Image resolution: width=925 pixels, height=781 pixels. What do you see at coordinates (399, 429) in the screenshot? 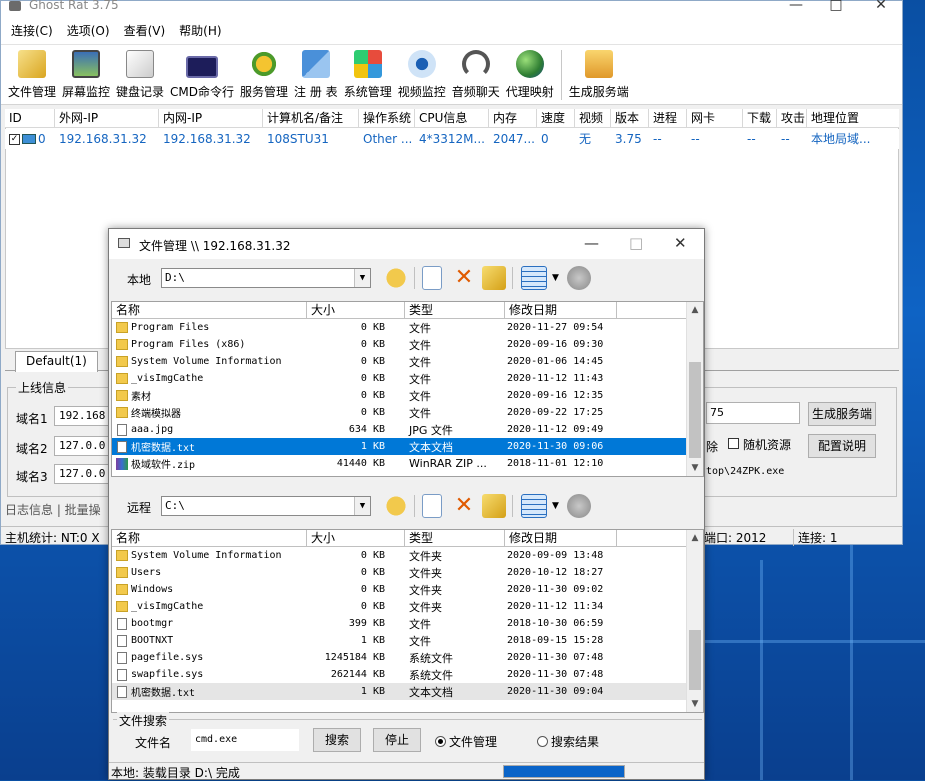
I see `file-row: aaa.jpg 634 KB JPG 文件 2020-11-12 09:49` at bounding box center [399, 429].